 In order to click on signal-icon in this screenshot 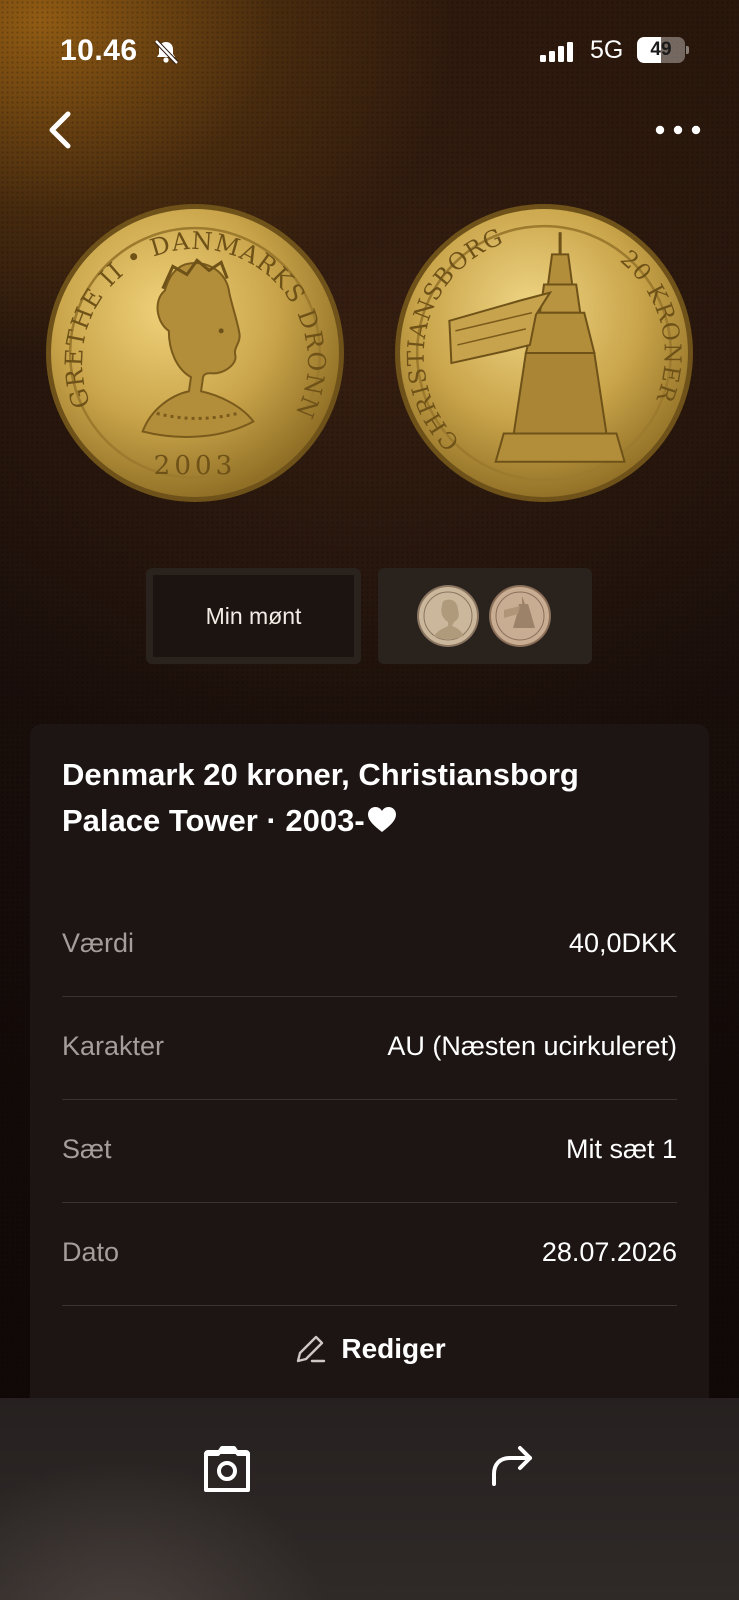, I will do `click(556, 52)`.